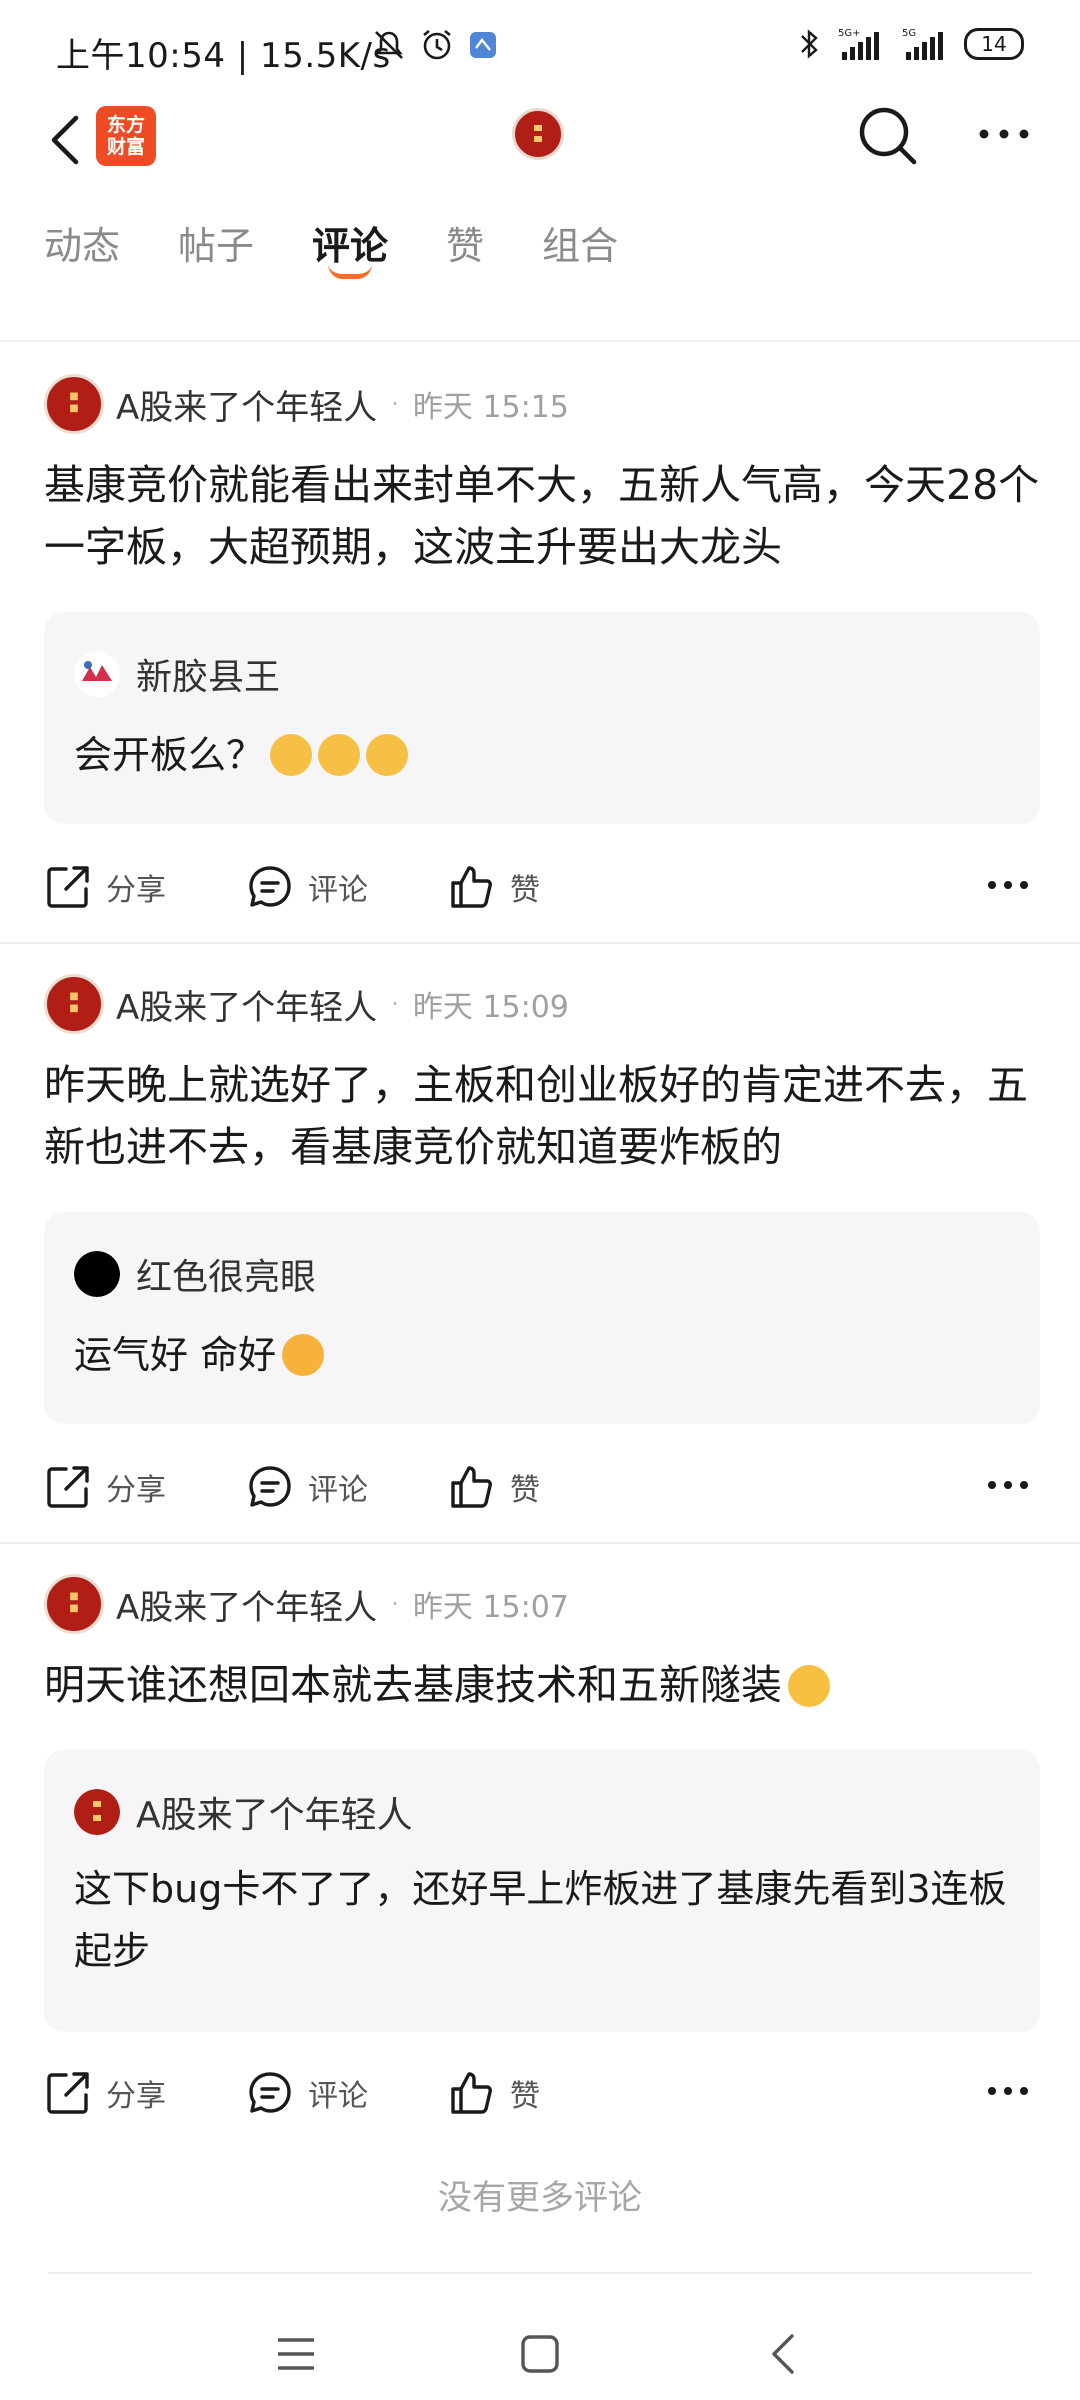  I want to click on system-navigation-bar, so click(540, 2350).